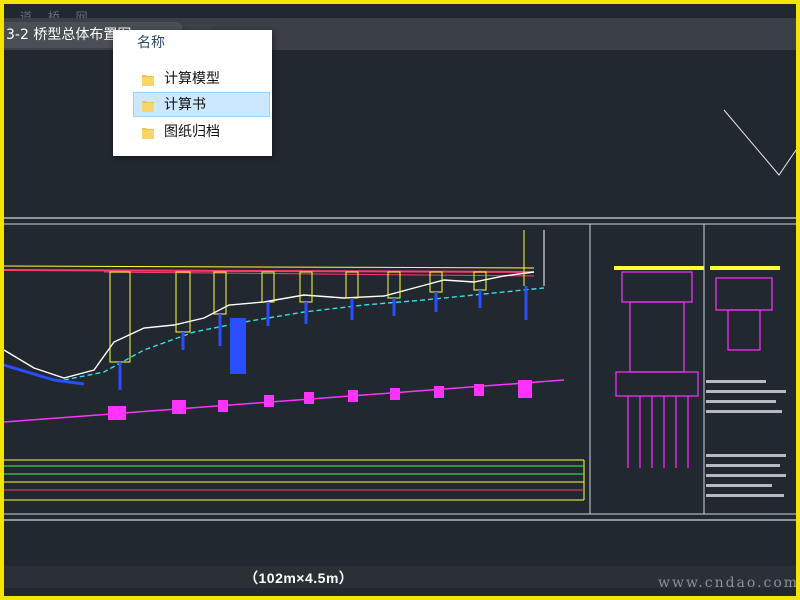  I want to click on folder-item-drawing-archive: 图纸归档, so click(201, 131).